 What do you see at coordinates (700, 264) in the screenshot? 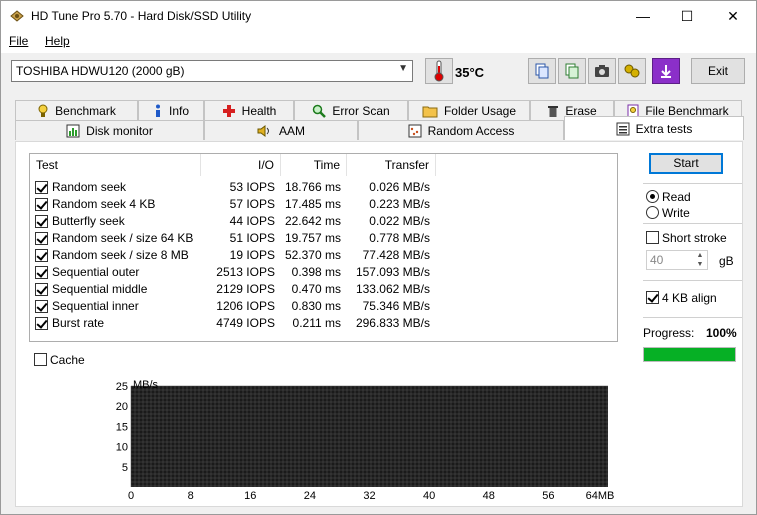
I see `stepper-down-icon: ▼` at bounding box center [700, 264].